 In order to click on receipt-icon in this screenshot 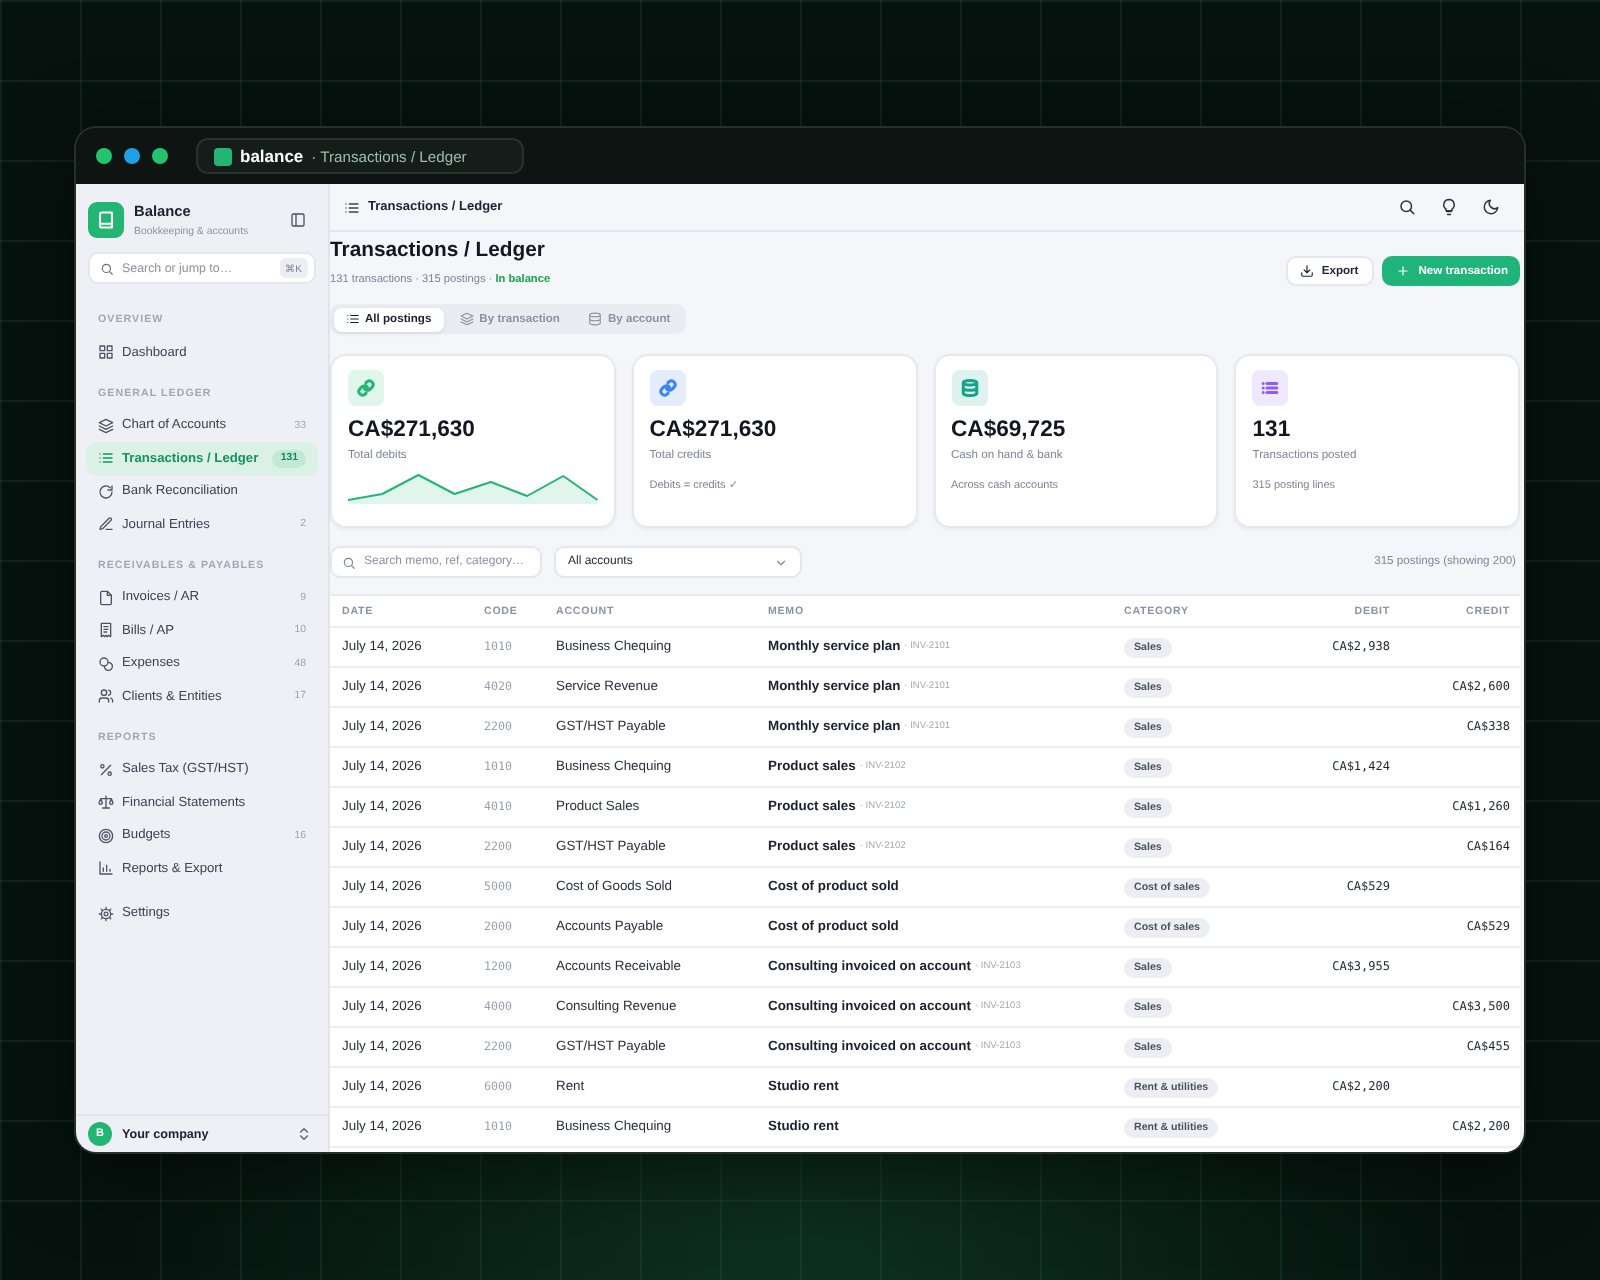, I will do `click(106, 630)`.